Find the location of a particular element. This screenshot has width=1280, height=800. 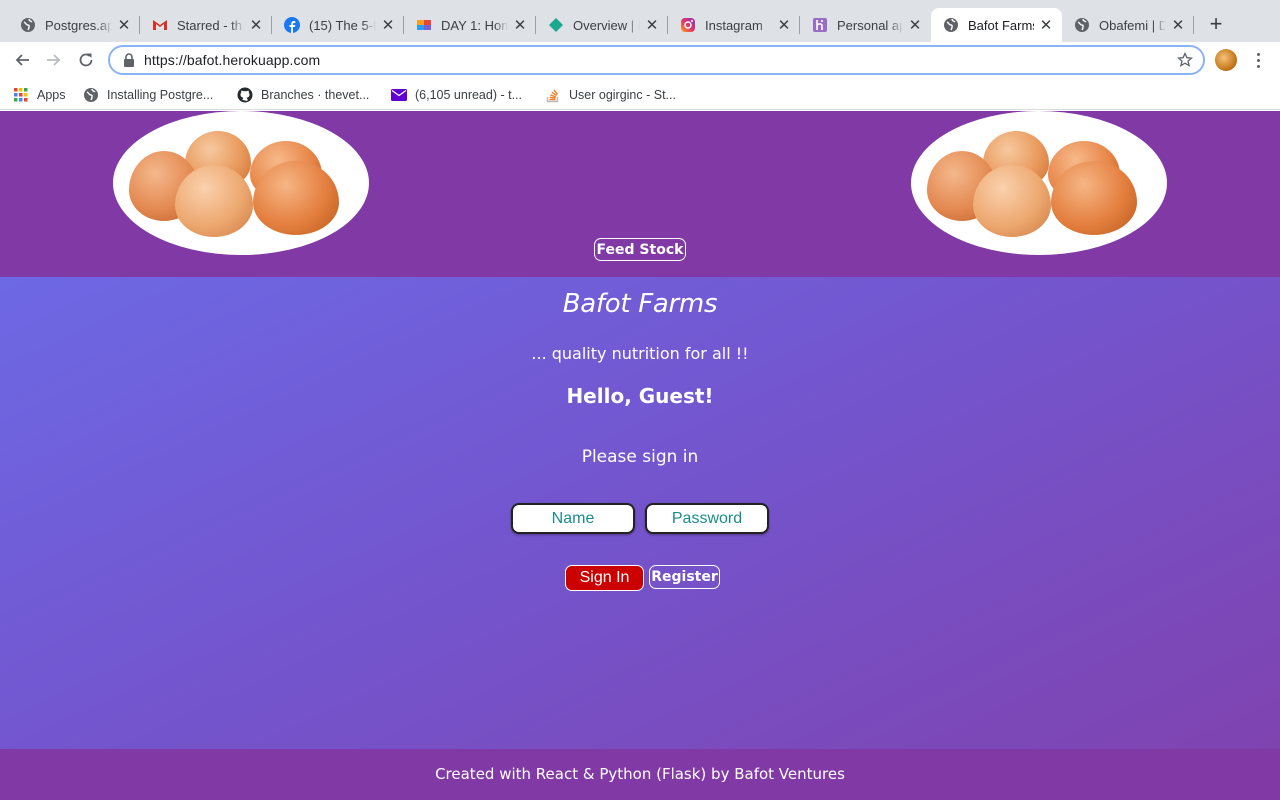

diamond-icon is located at coordinates (556, 25).